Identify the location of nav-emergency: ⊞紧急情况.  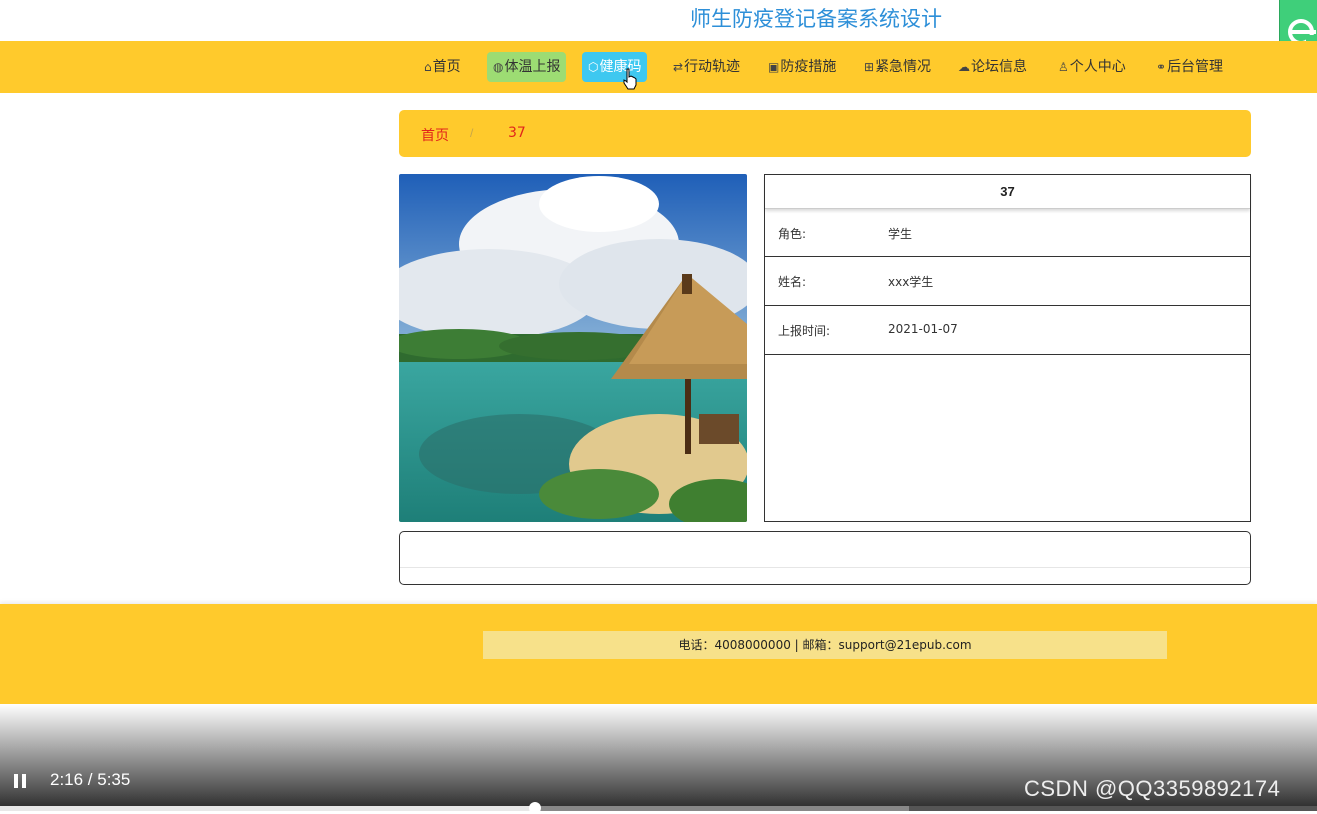
(897, 67).